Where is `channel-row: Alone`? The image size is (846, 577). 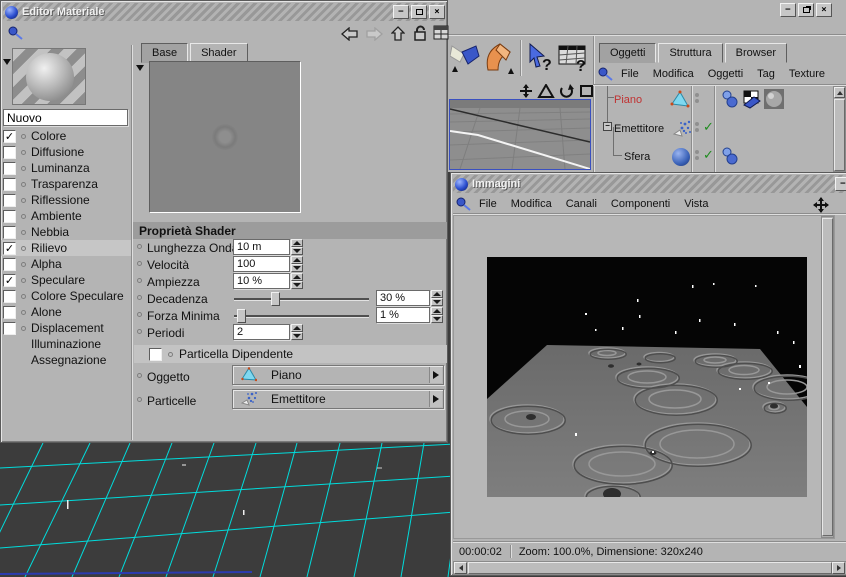
channel-row: Alone is located at coordinates (32, 312).